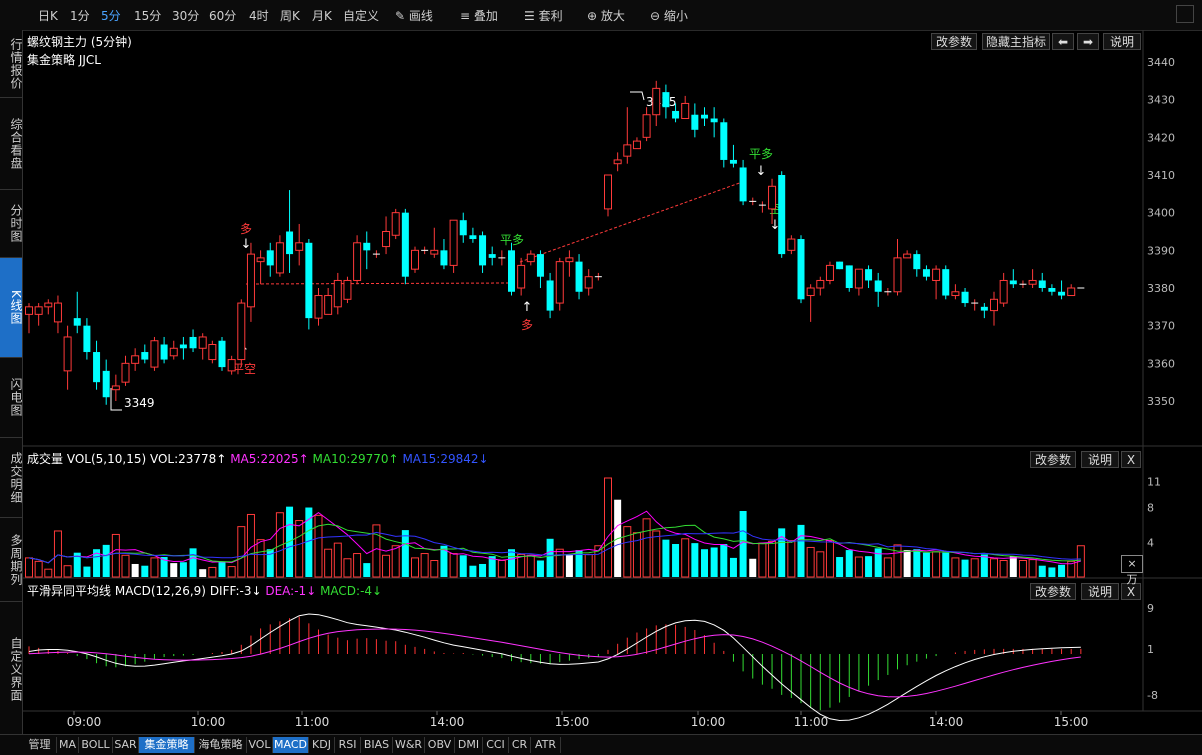 This screenshot has width=1202, height=755. What do you see at coordinates (440, 745) in the screenshot?
I see `indicator-tab-12: OBV` at bounding box center [440, 745].